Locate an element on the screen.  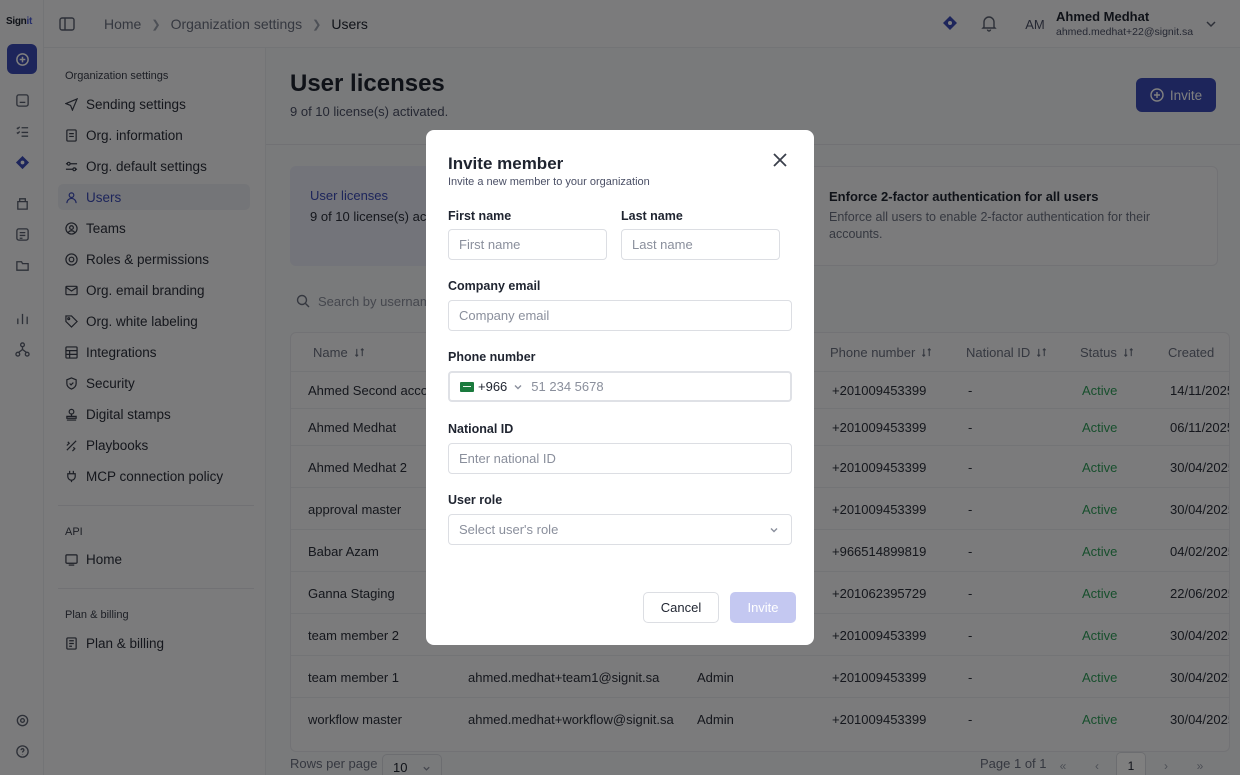
company-email-label: Company email is located at coordinates (494, 286).